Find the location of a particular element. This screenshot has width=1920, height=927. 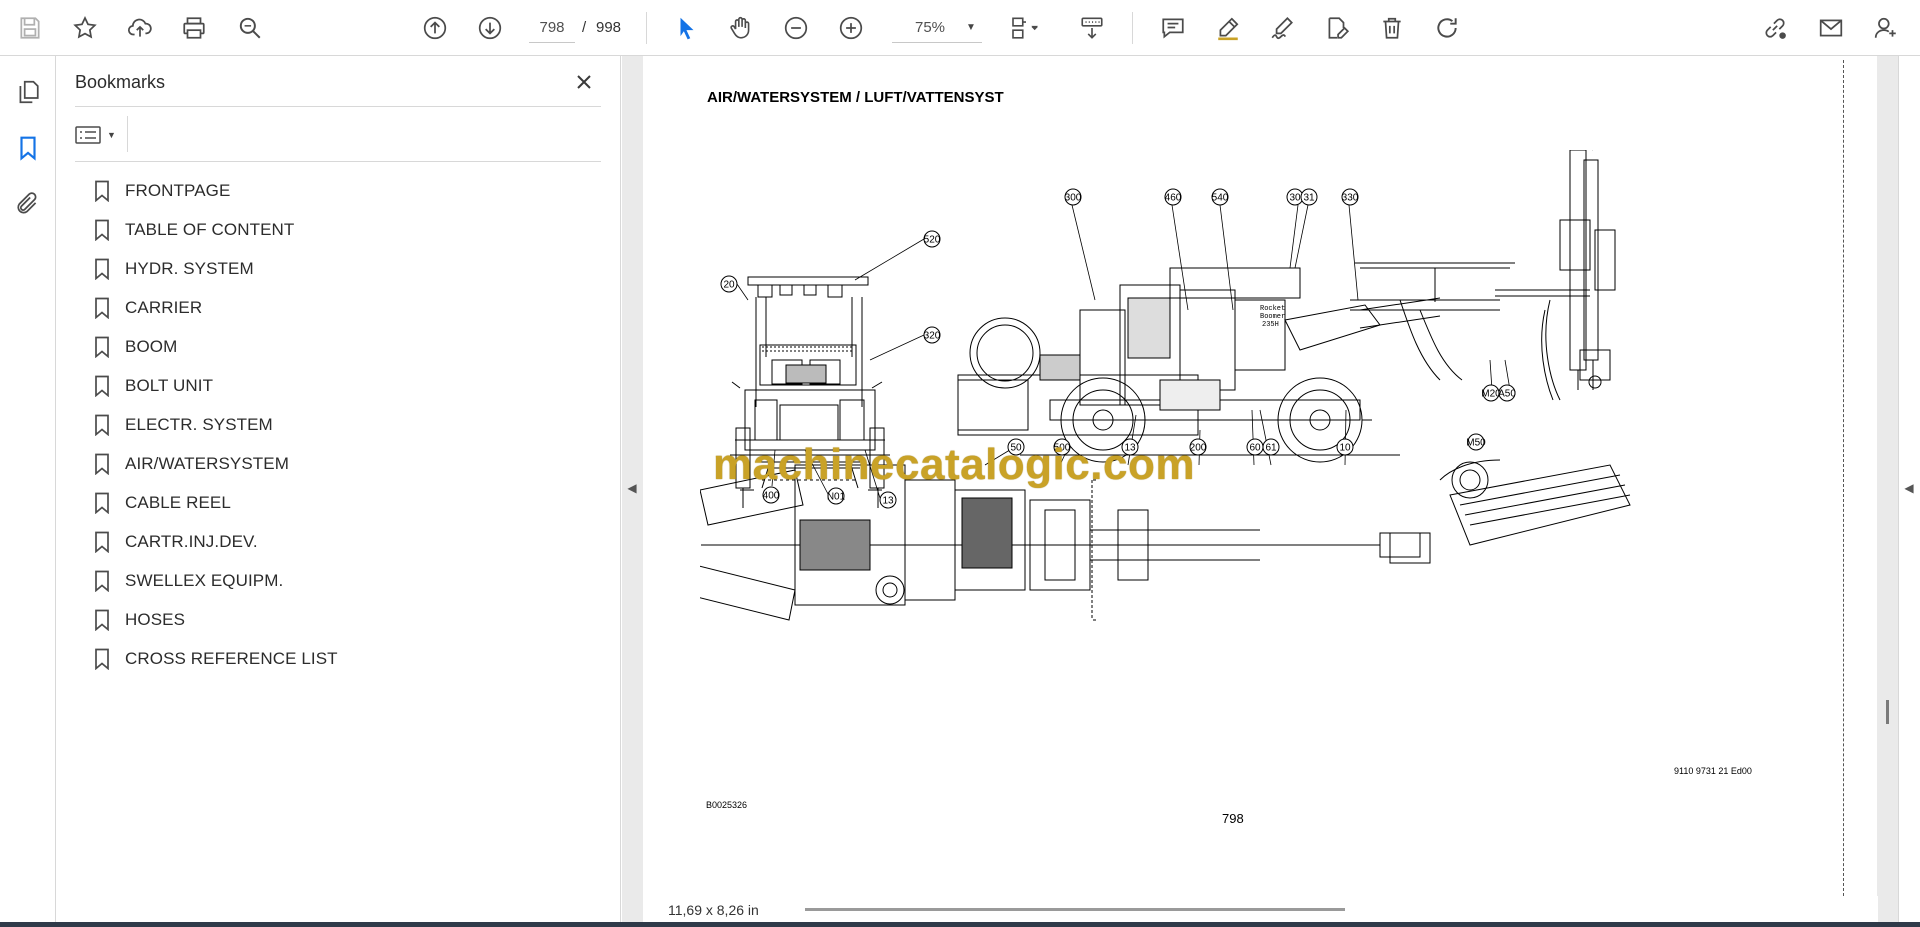

collapse-left-panel-button: ◀ is located at coordinates (632, 488).